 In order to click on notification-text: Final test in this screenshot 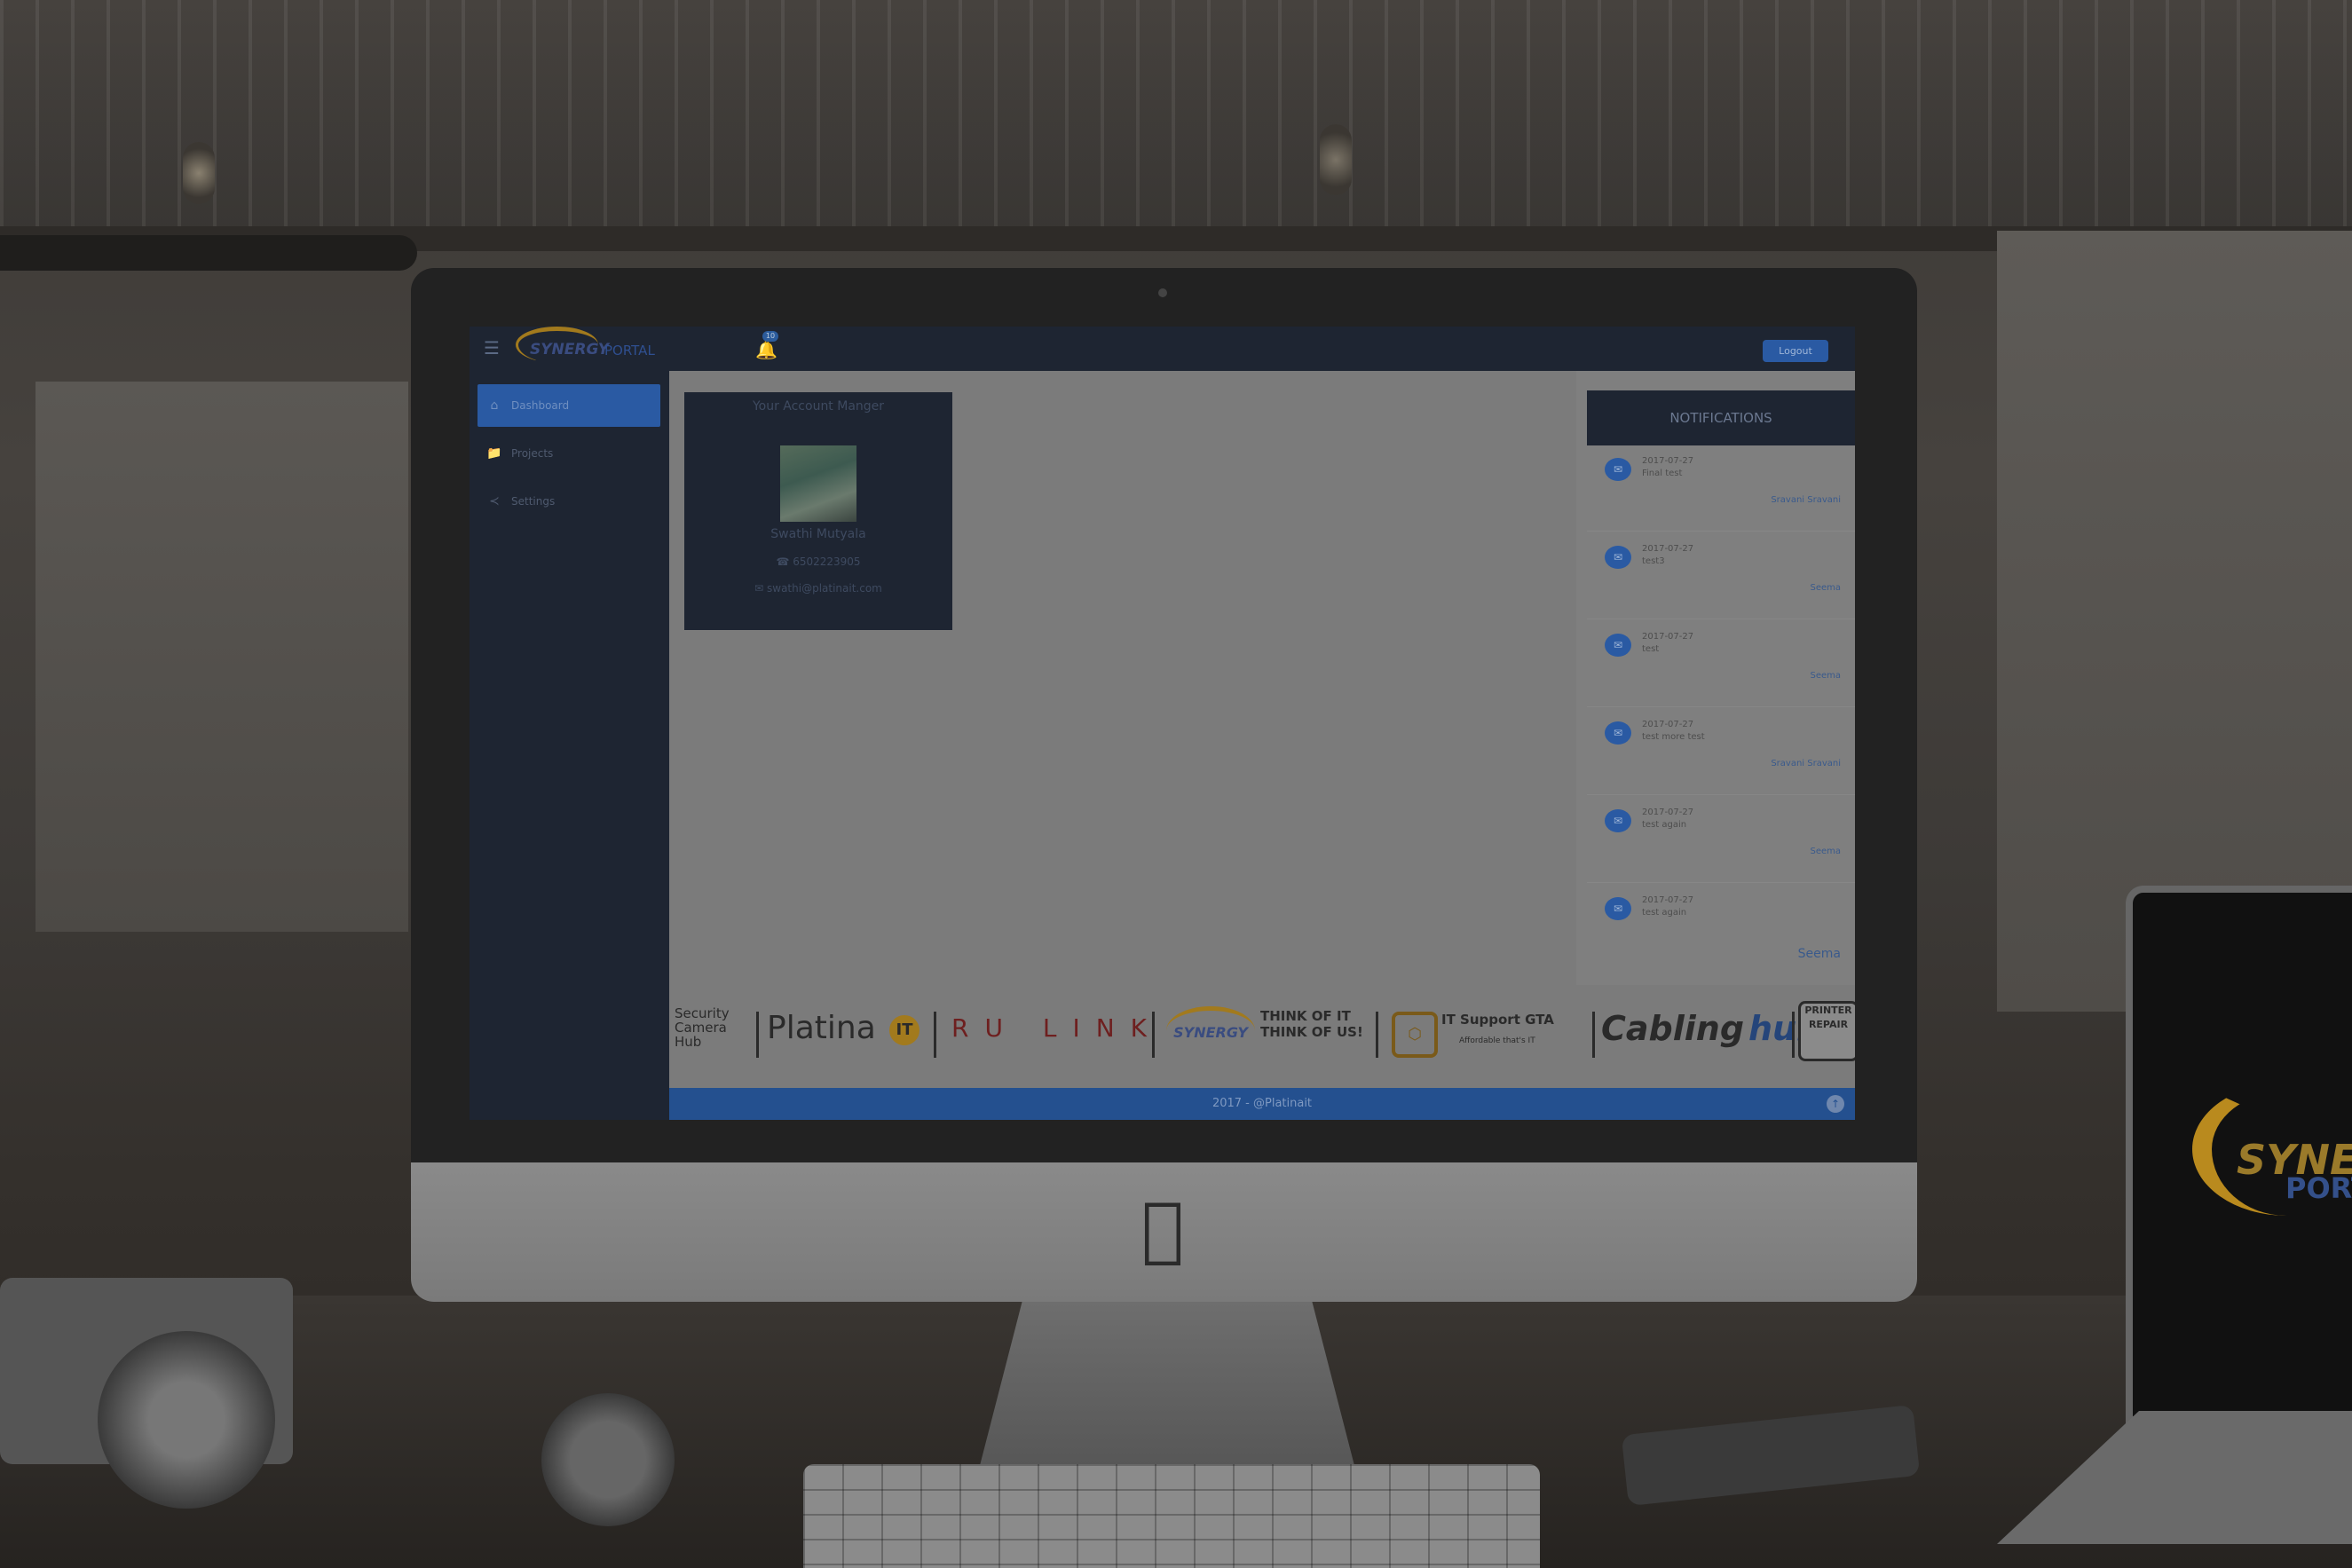, I will do `click(1662, 474)`.